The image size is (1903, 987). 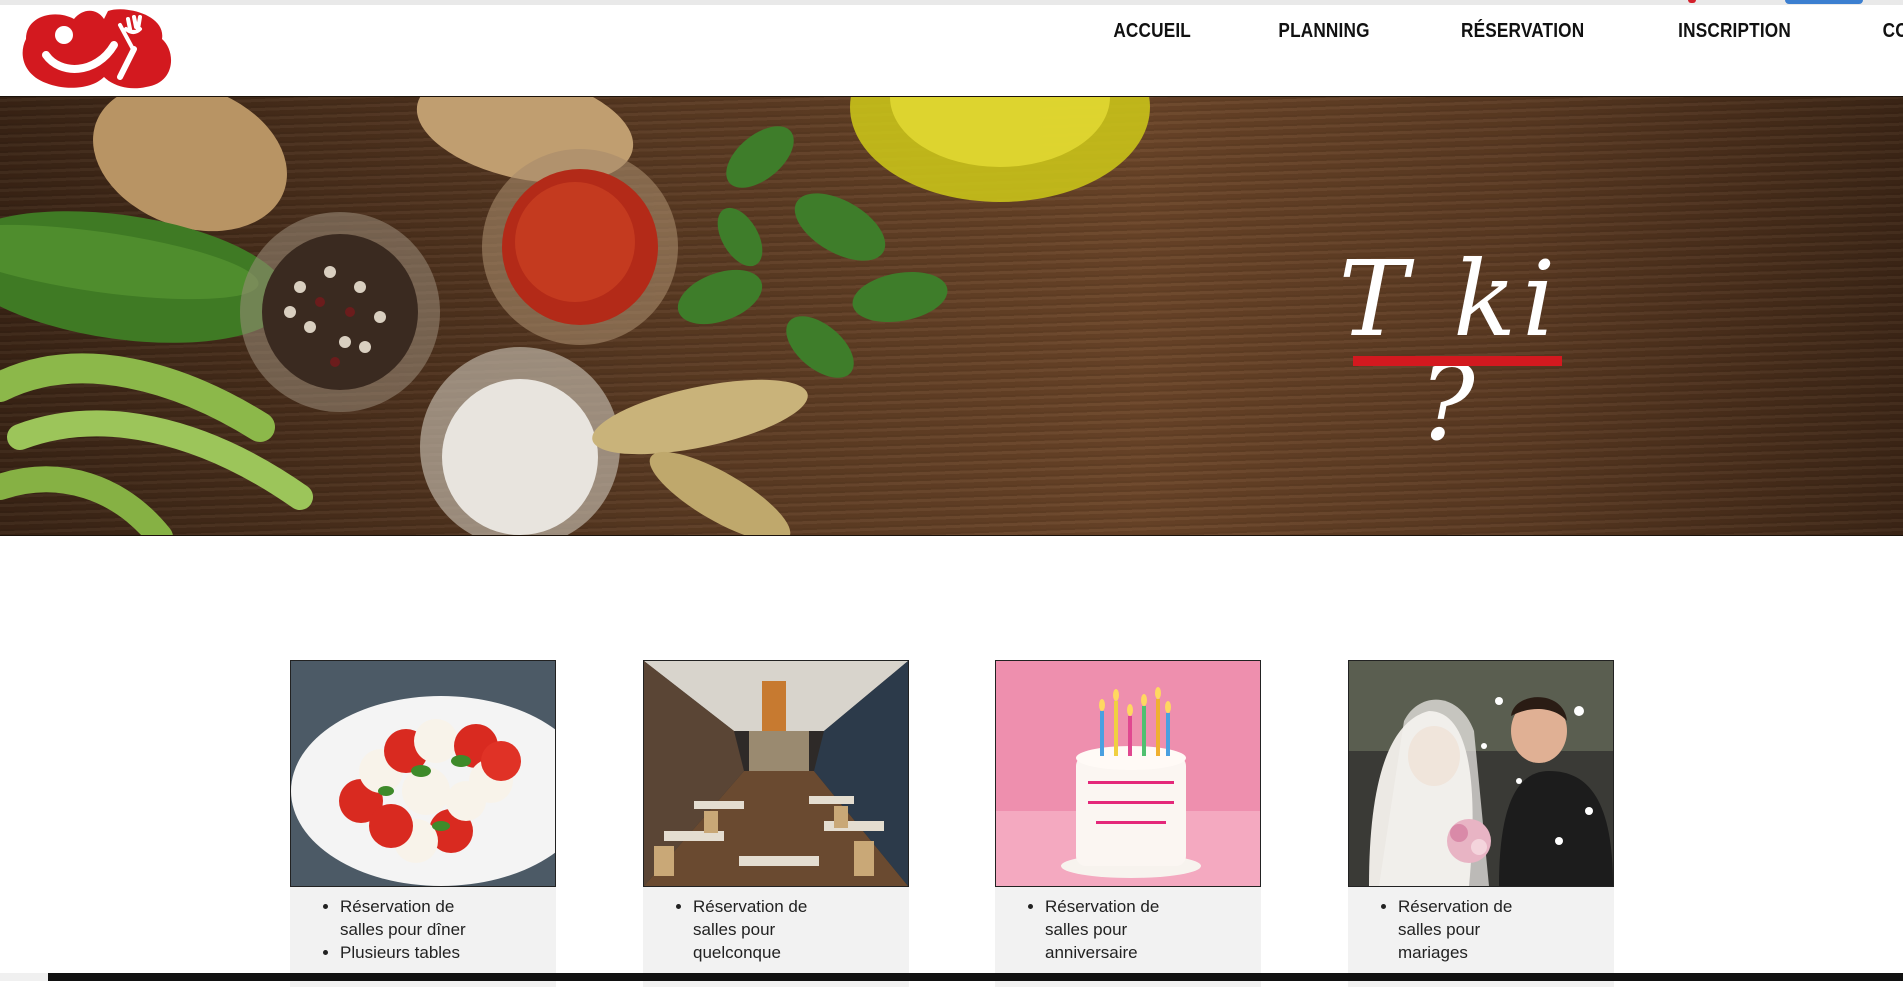 I want to click on card-feature-list: Réservation de salles pour mariages, so click(x=1438, y=929).